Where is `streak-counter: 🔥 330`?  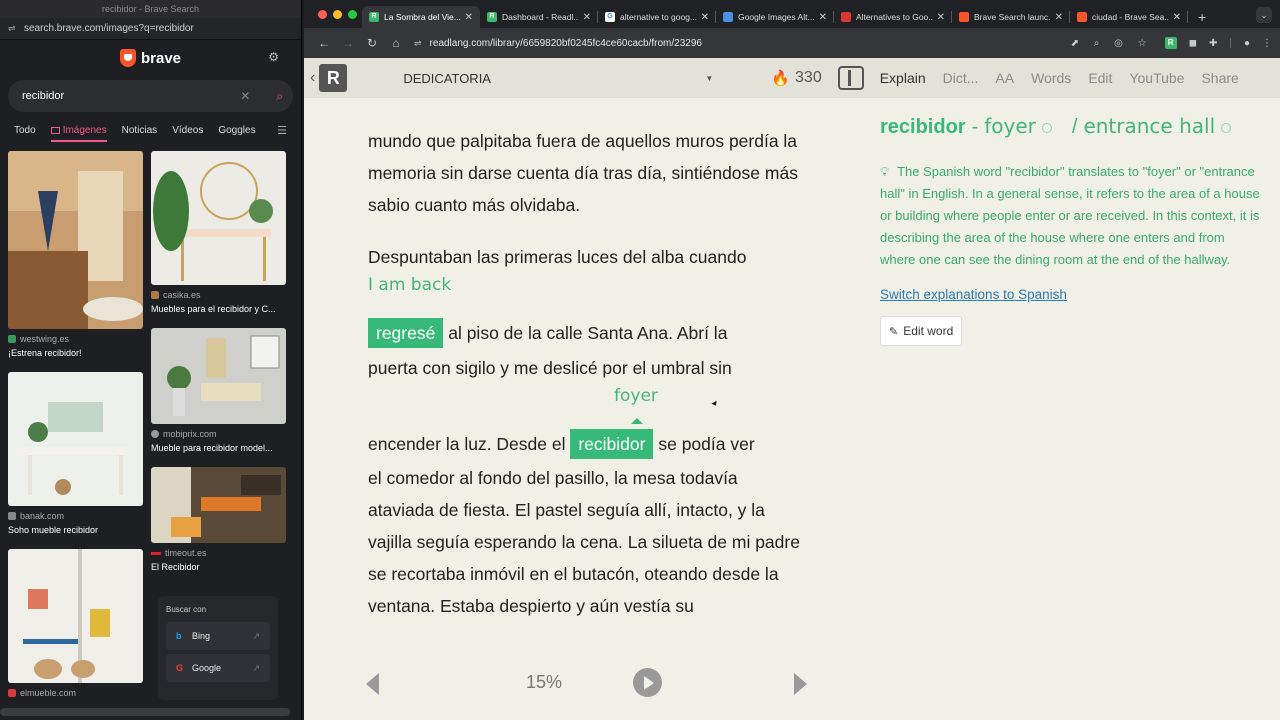
streak-counter: 🔥 330 is located at coordinates (796, 78).